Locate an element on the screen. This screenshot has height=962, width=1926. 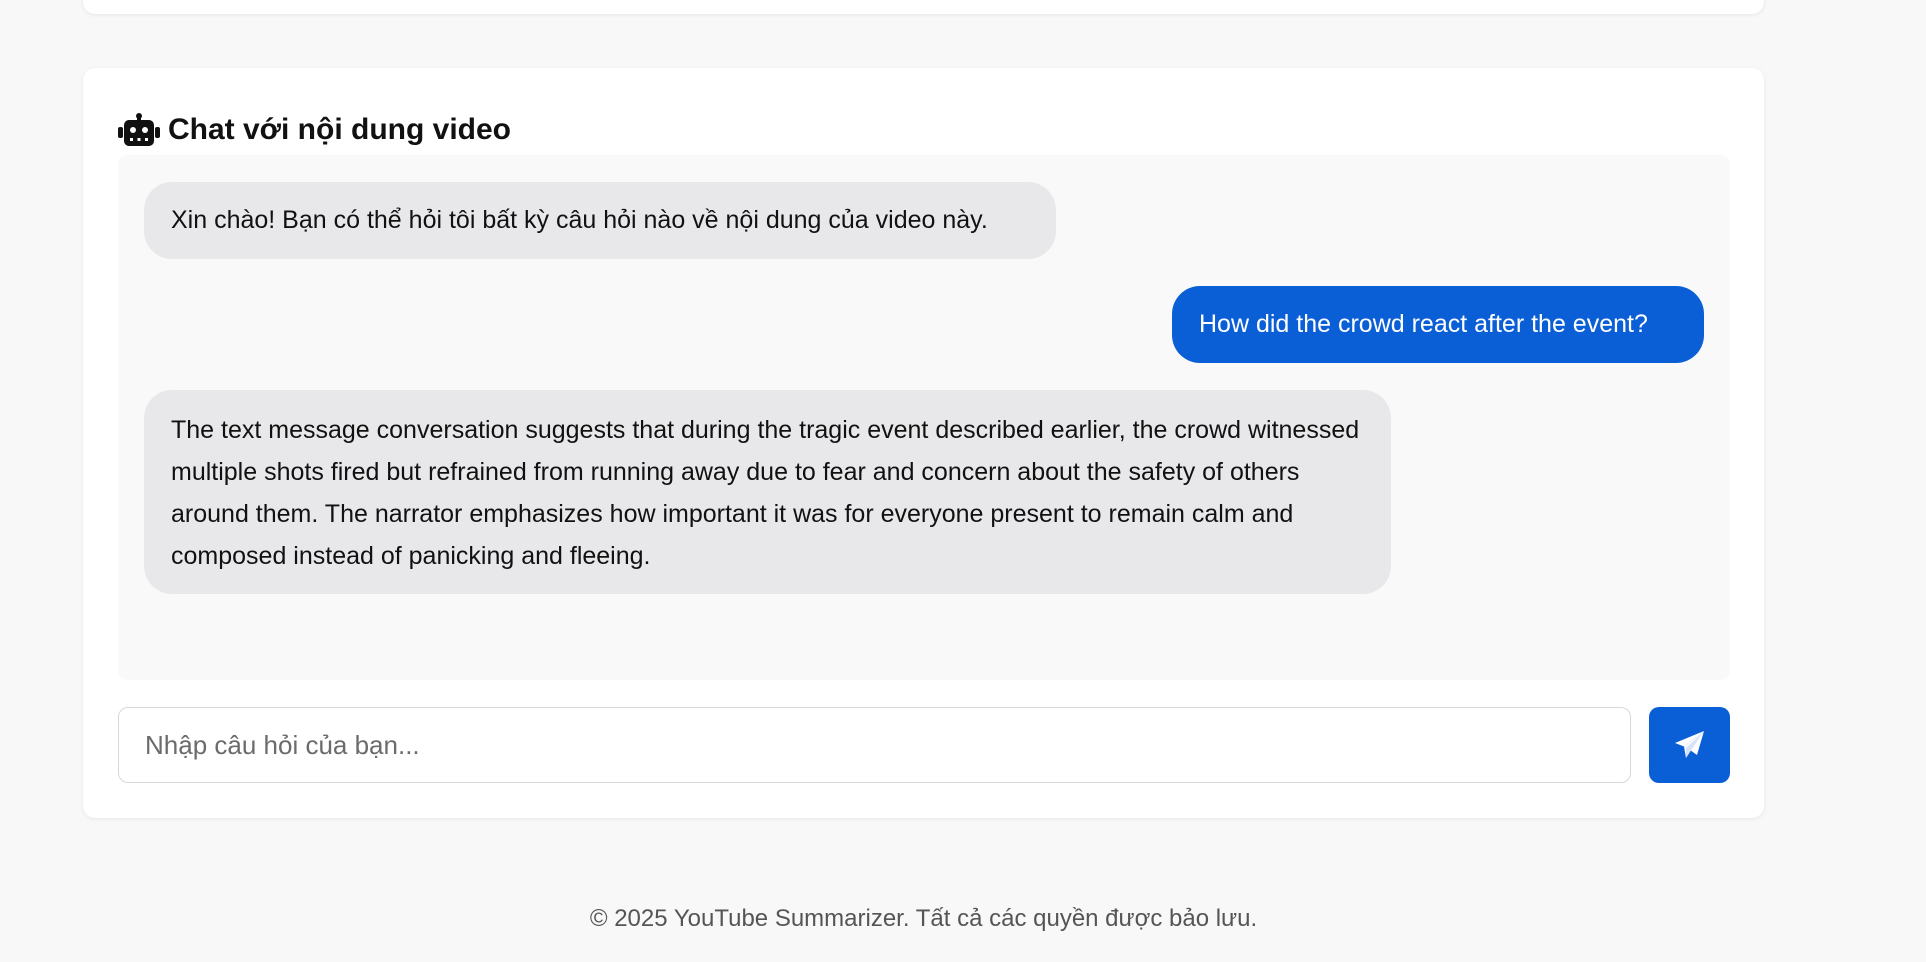
chat-heading-text: Chat với nội dung video is located at coordinates (339, 129).